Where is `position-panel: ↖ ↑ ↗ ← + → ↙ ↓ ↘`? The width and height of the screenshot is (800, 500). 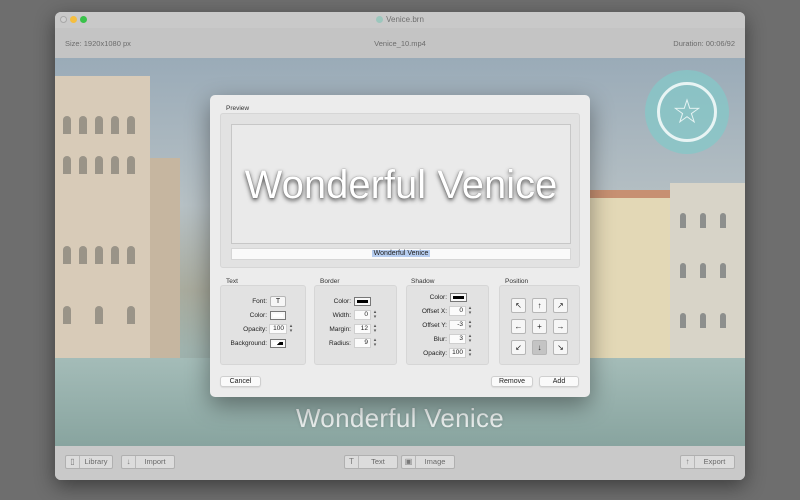
position-panel: ↖ ↑ ↗ ← + → ↙ ↓ ↘ is located at coordinates (539, 325).